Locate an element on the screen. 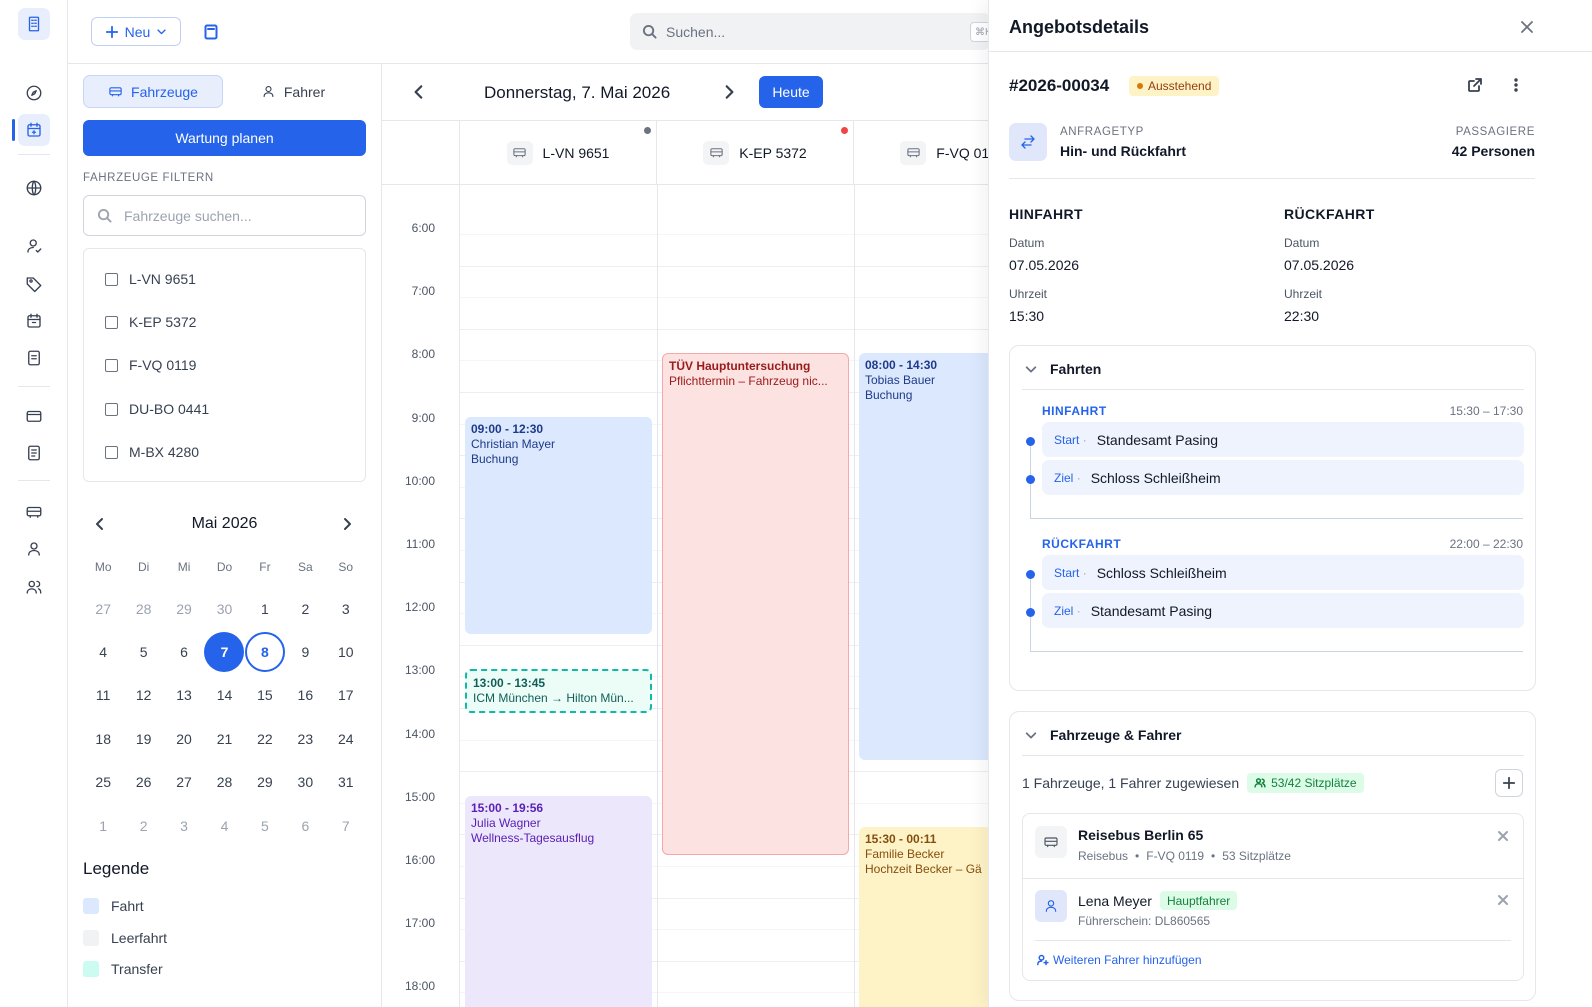 The height and width of the screenshot is (1007, 1592). tab-drivers: Fahrer is located at coordinates (293, 91).